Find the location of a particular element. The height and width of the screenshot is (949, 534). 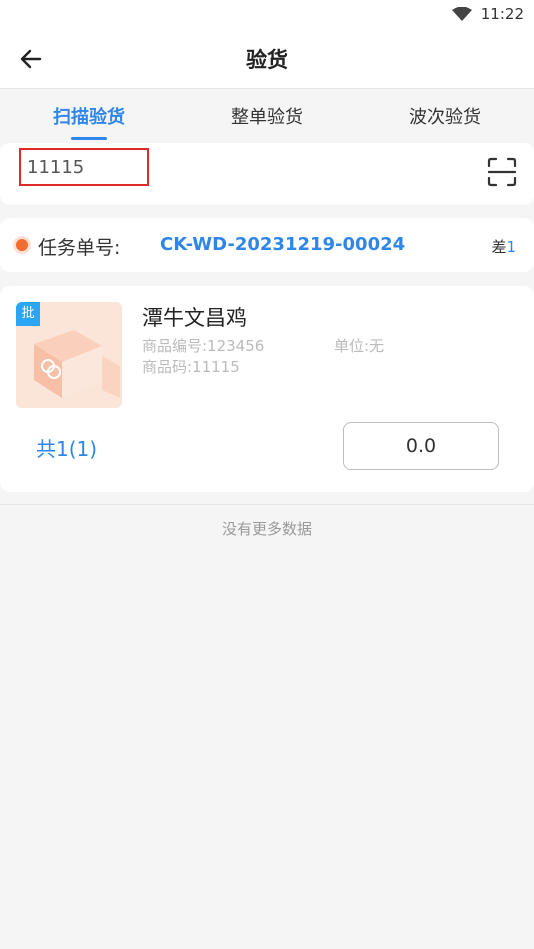

tab-order-check: 整单验货 is located at coordinates (267, 116).